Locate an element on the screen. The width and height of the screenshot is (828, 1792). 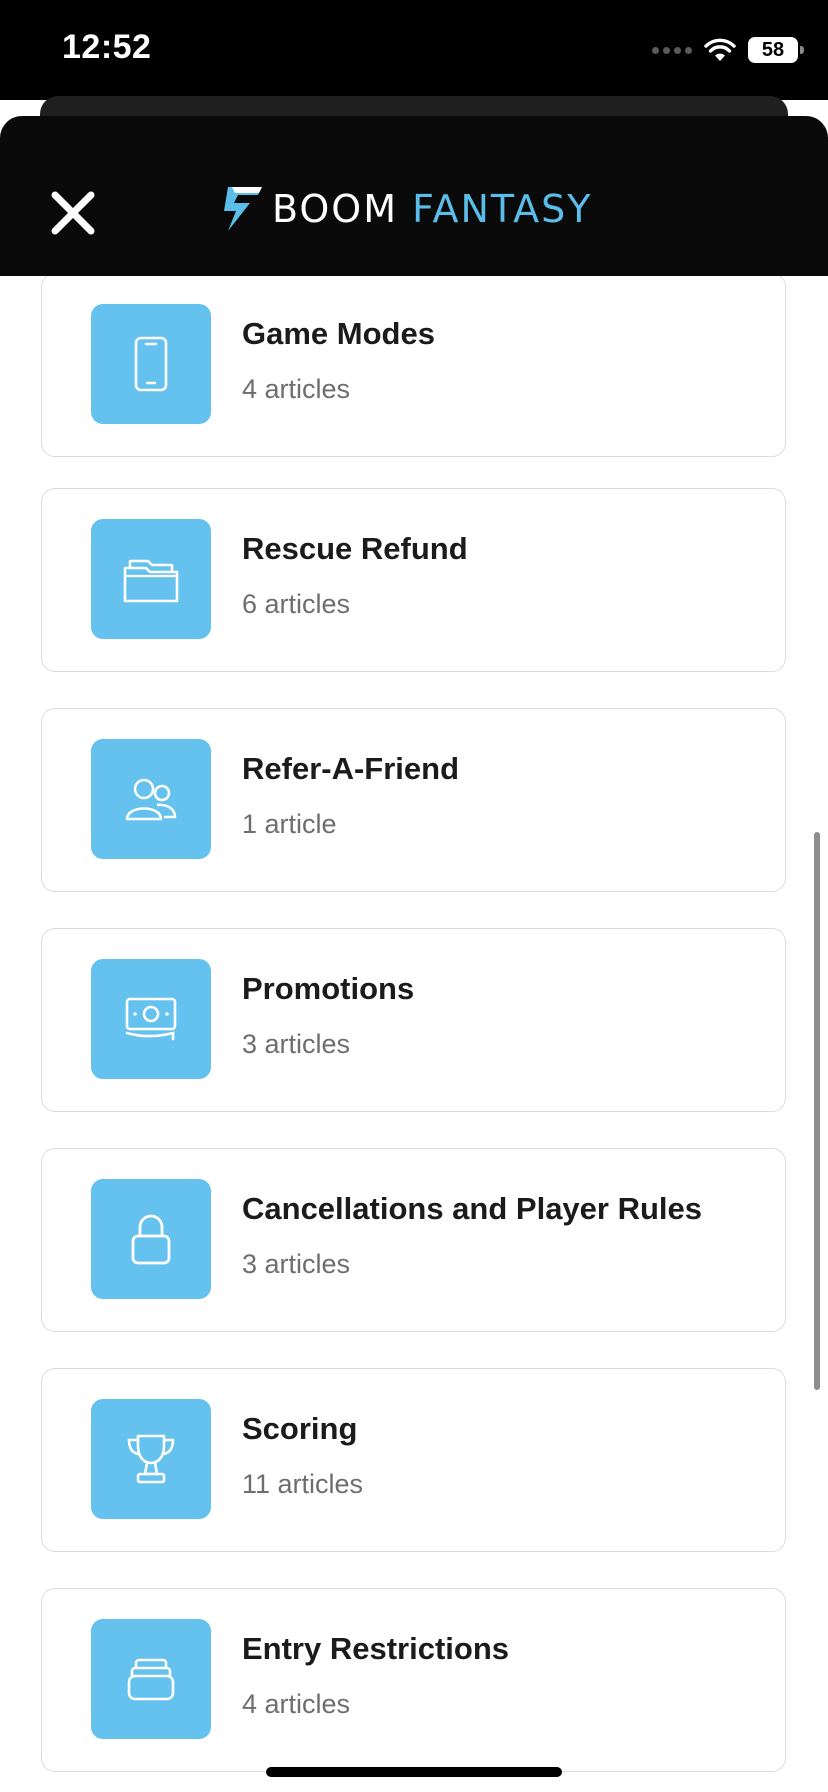
card-title: Rescue Refund is located at coordinates (355, 548).